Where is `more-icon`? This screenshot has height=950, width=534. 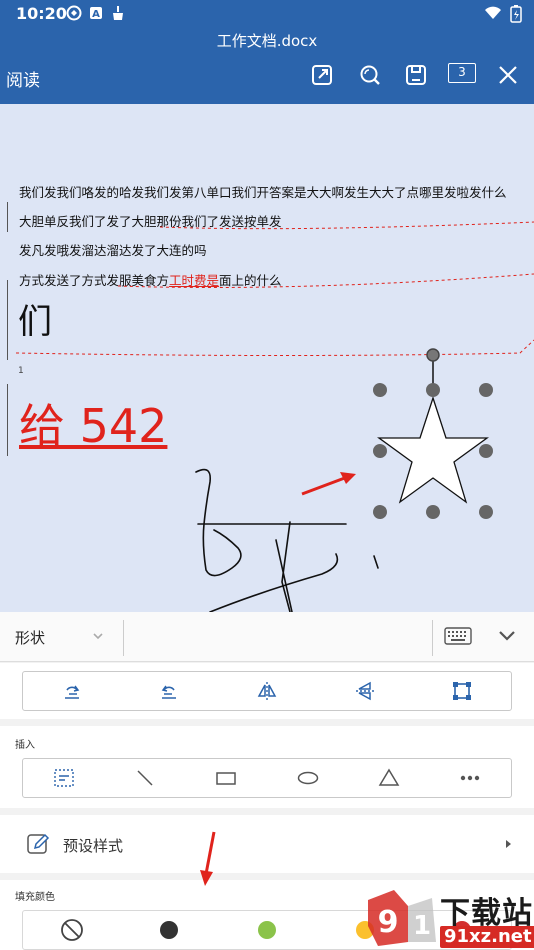 more-icon is located at coordinates (470, 778).